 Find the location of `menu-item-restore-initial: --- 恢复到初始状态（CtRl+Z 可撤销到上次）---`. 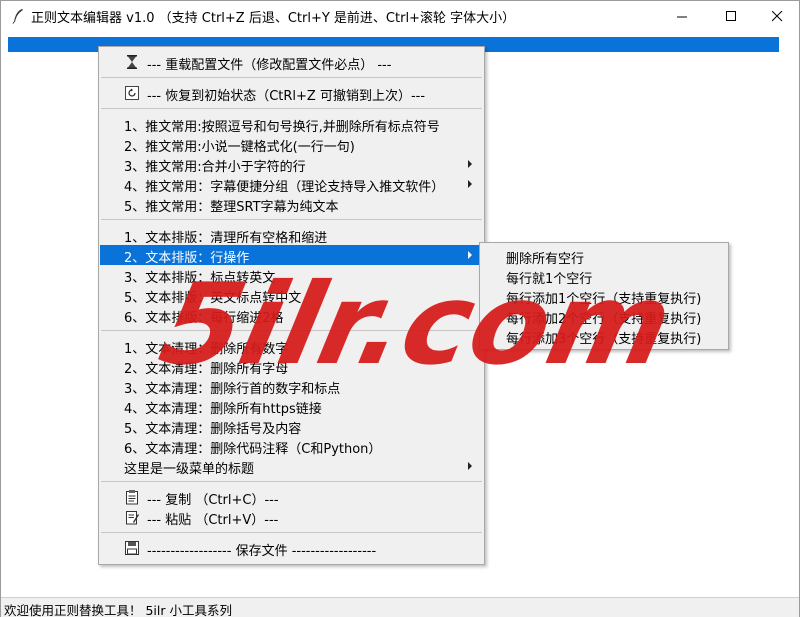

menu-item-restore-initial: --- 恢复到初始状态（CtRl+Z 可撤销到上次）--- is located at coordinates (291, 93).